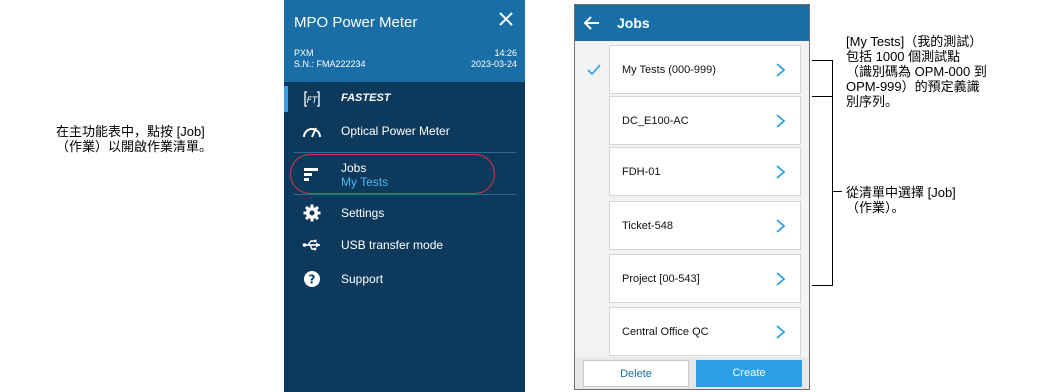 This screenshot has width=1046, height=392. I want to click on bracket-select-job-tick, so click(837, 191).